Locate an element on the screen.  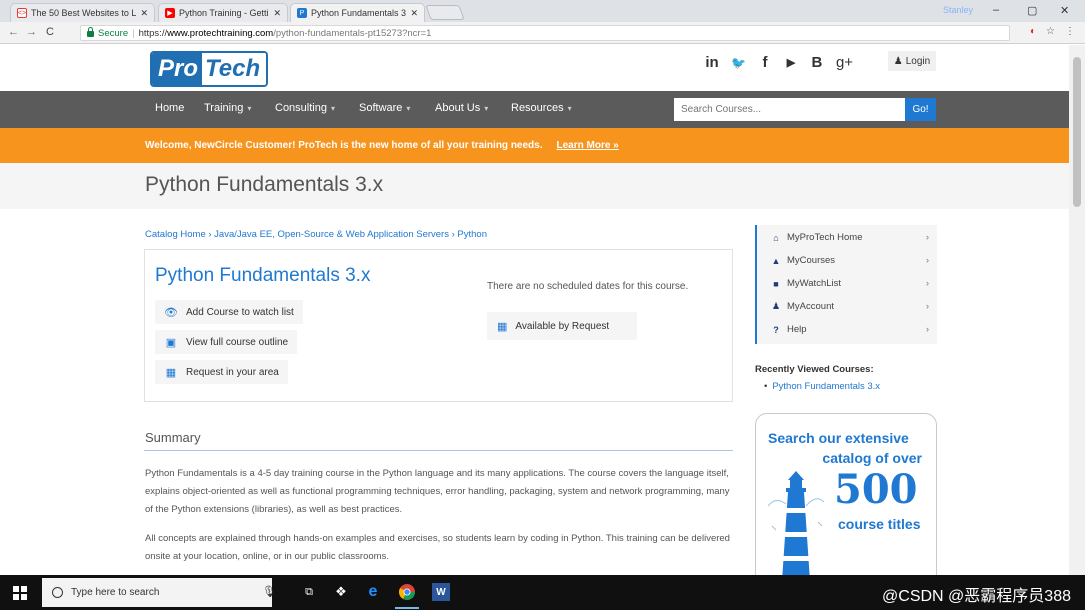
promo-line1: Search our extensive is located at coordinates (838, 438).